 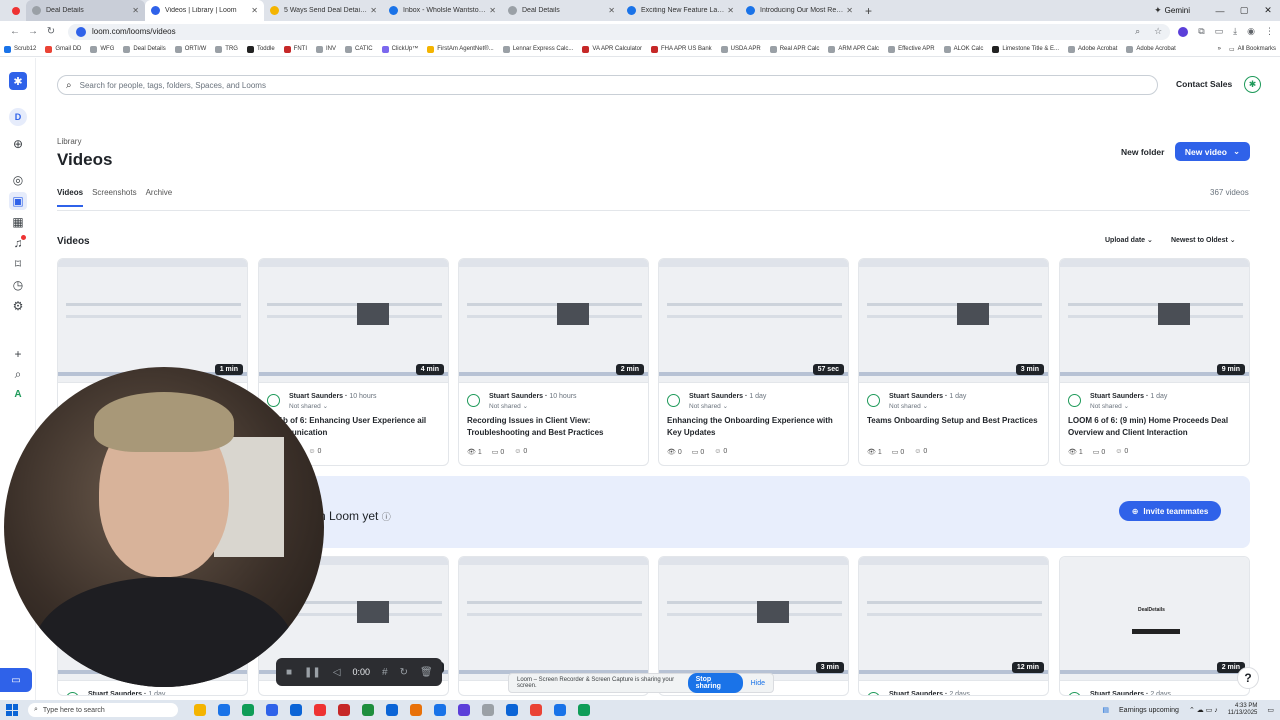 What do you see at coordinates (159, 197) in the screenshot?
I see `tab-archive: Archive` at bounding box center [159, 197].